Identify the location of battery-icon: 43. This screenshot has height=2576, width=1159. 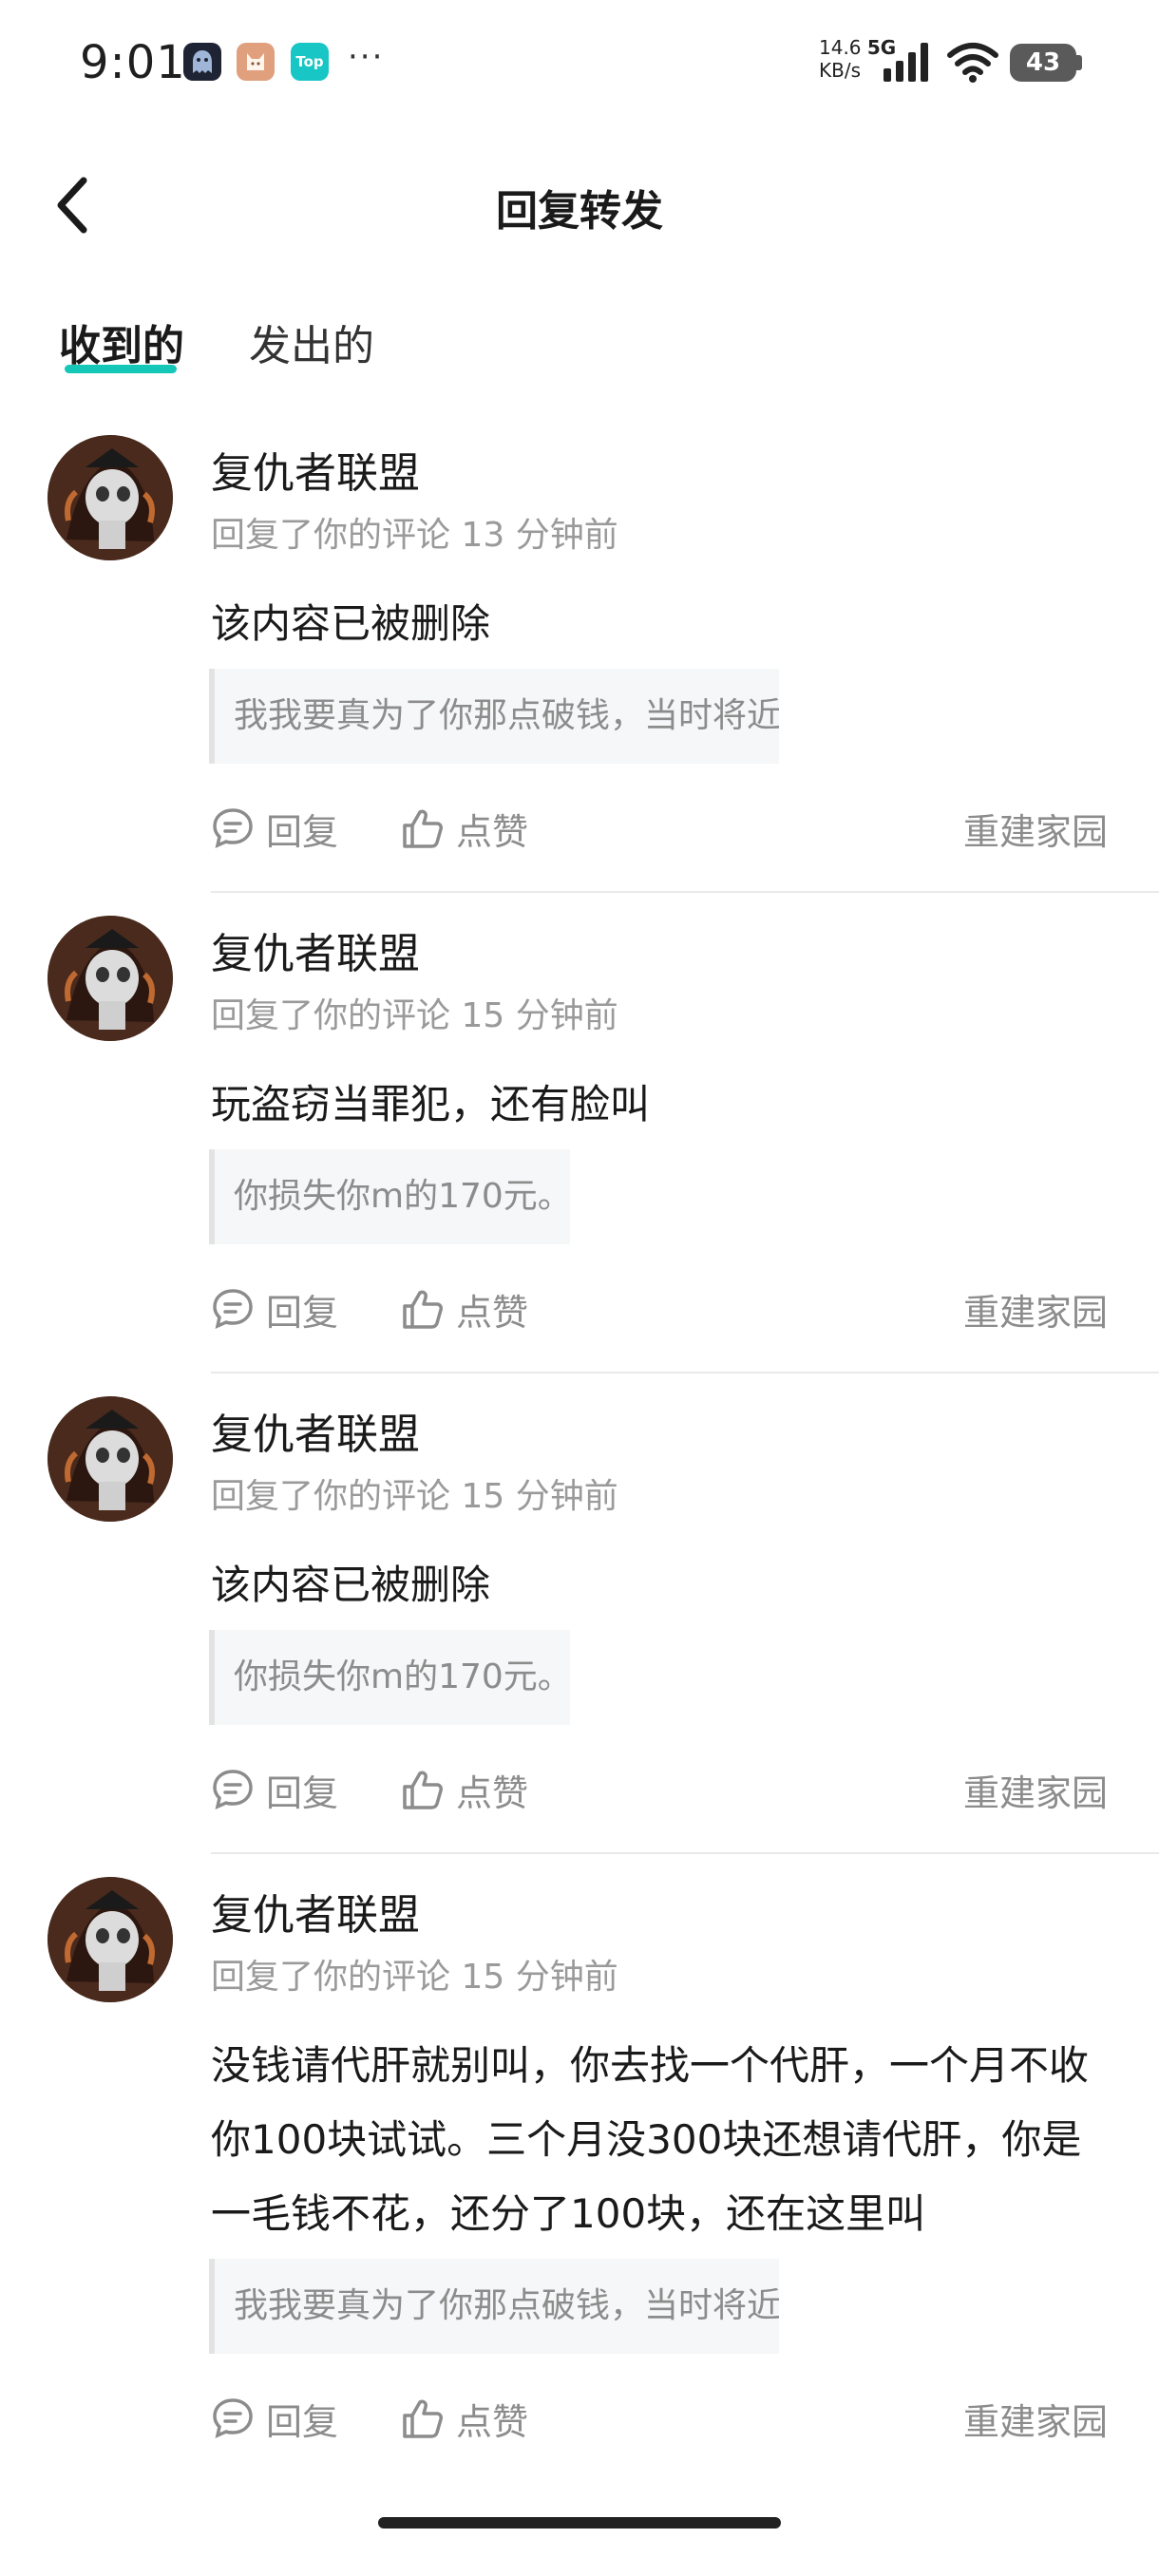
(1043, 63).